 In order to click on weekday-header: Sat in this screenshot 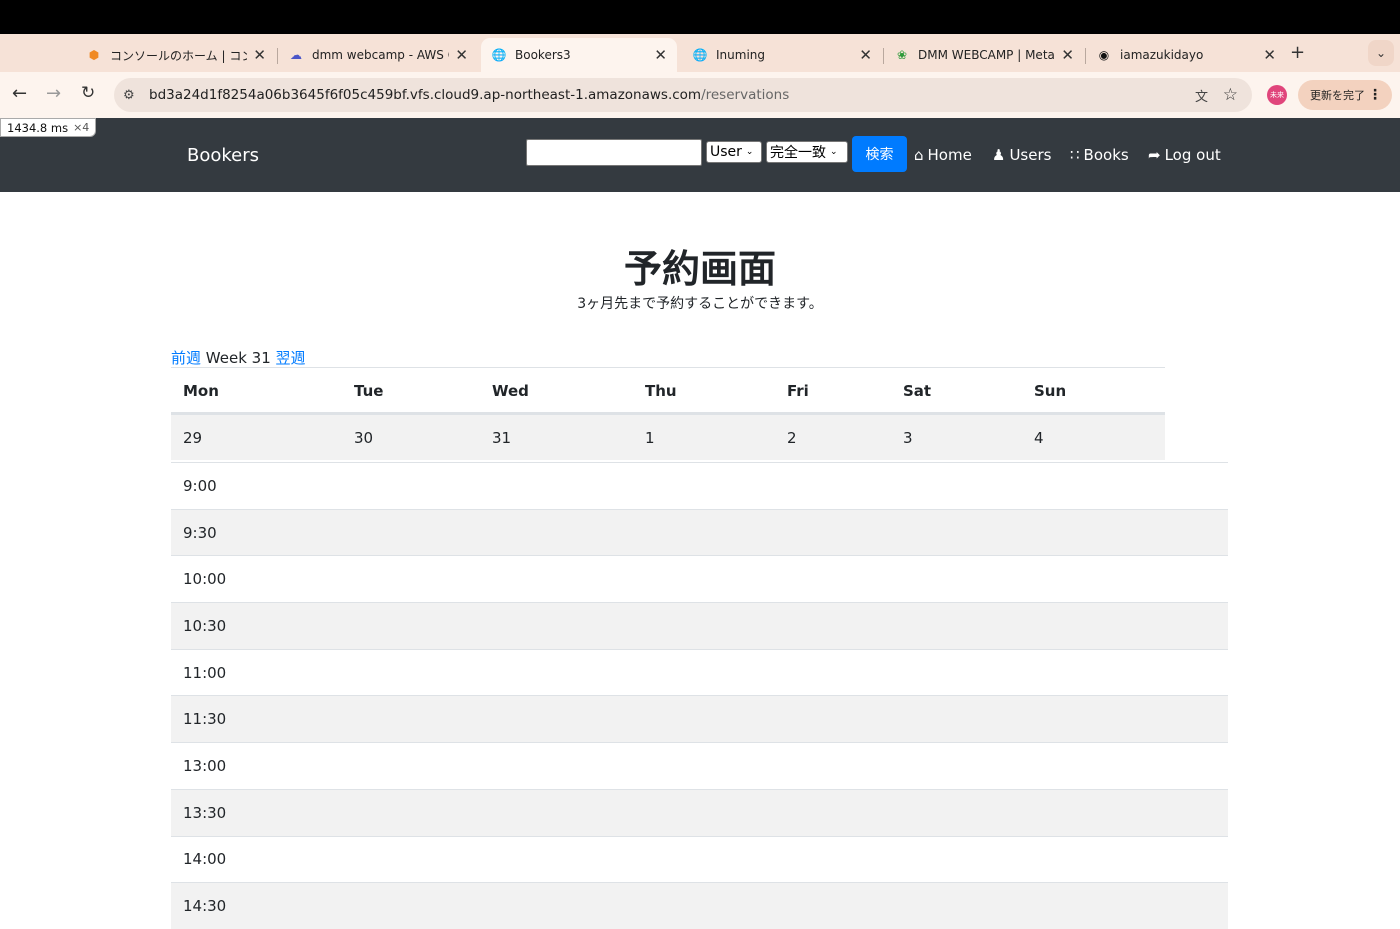, I will do `click(917, 391)`.